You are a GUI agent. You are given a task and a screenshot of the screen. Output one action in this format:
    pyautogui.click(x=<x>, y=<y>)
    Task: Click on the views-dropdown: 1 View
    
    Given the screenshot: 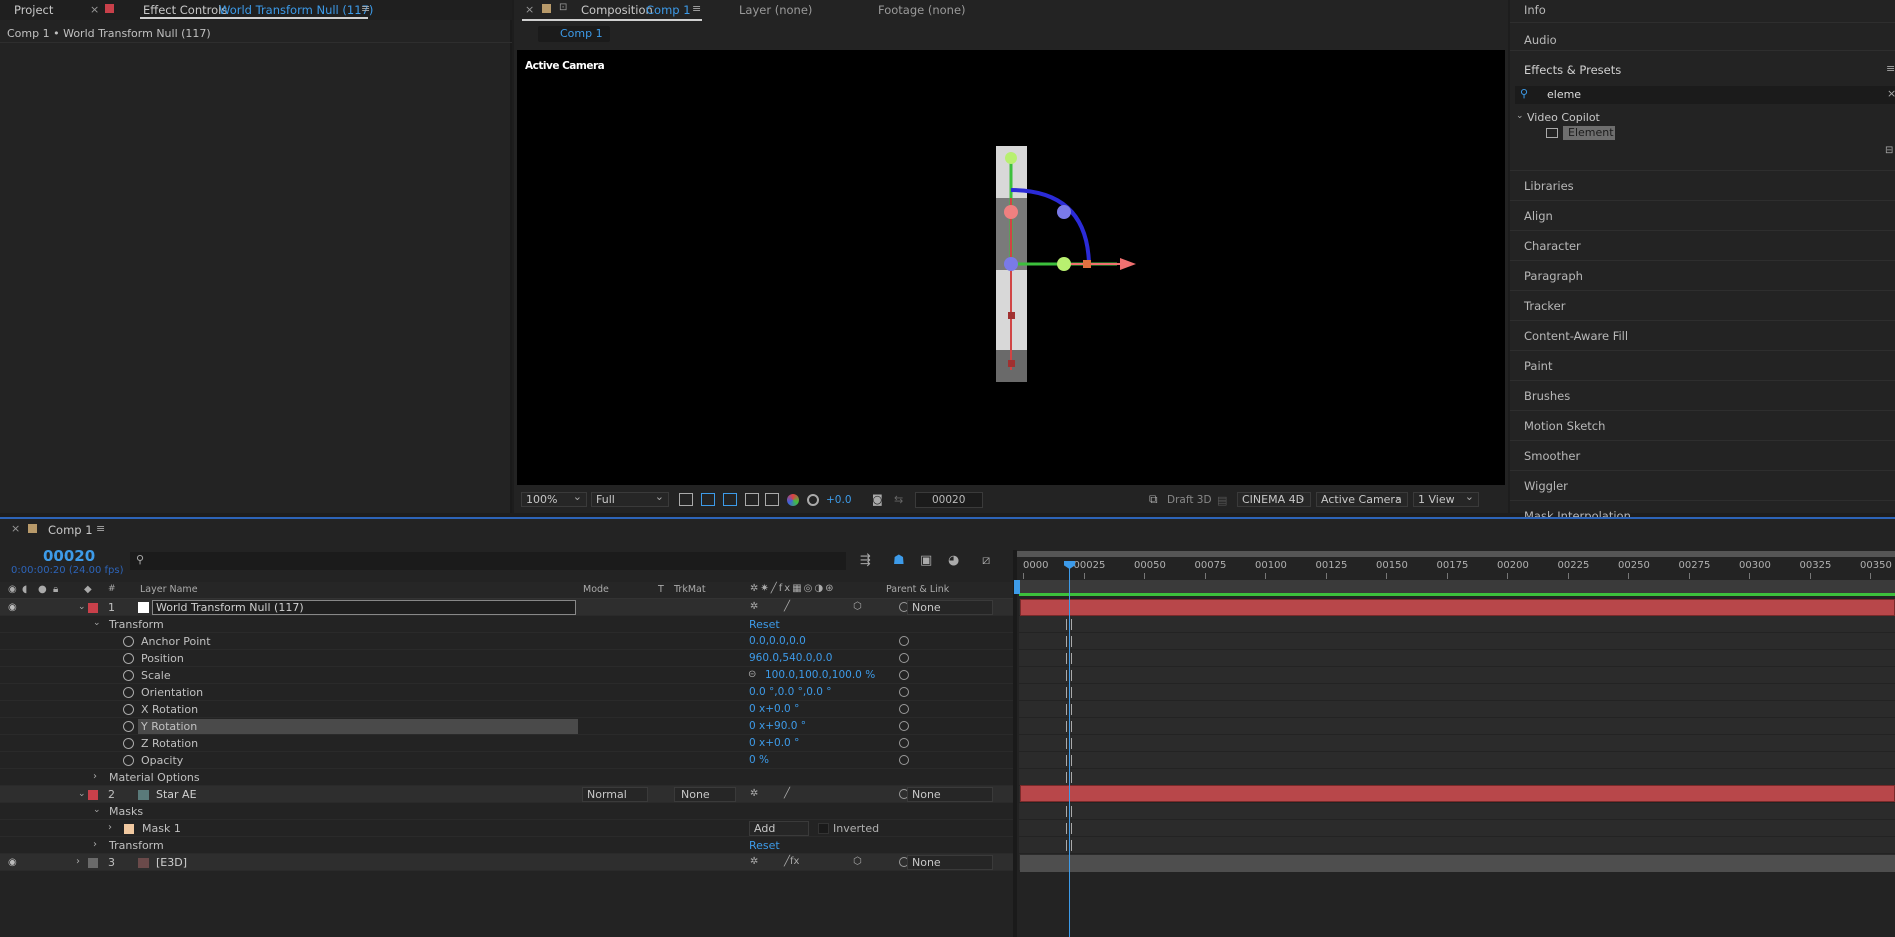 What is the action you would take?
    pyautogui.click(x=1446, y=498)
    